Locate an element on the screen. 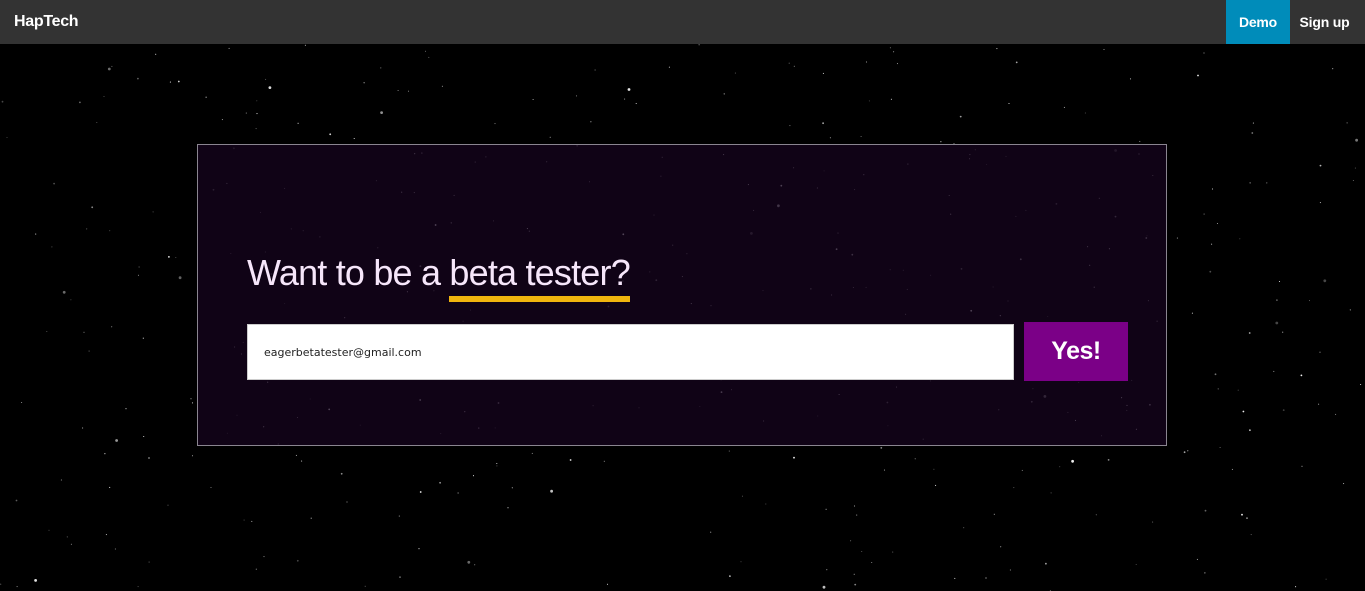 The width and height of the screenshot is (1365, 591). nav-menu: Demo Sign up is located at coordinates (1295, 22).